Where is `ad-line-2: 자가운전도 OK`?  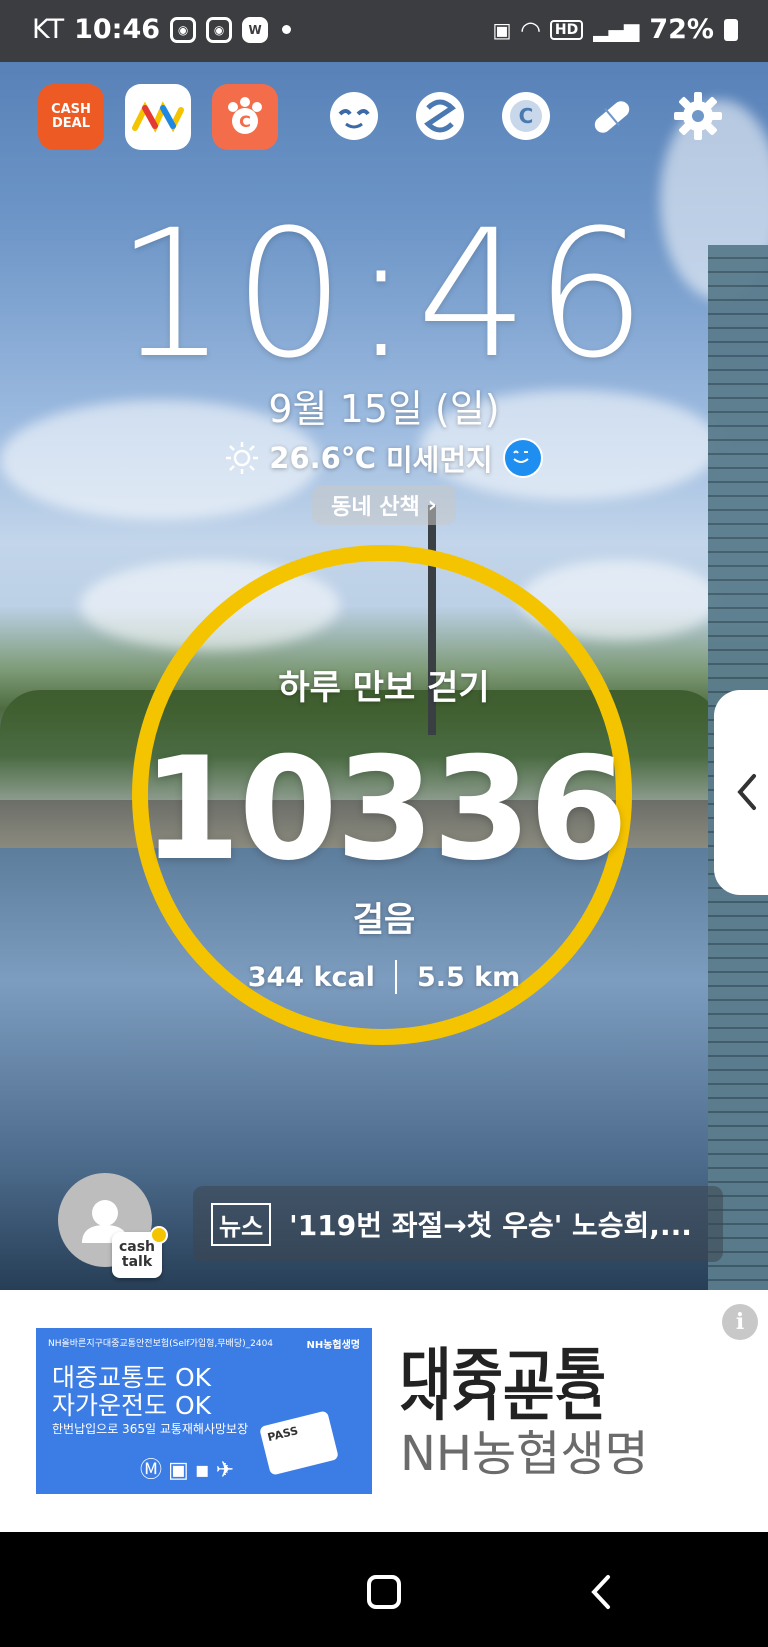 ad-line-2: 자가운전도 OK is located at coordinates (132, 1405).